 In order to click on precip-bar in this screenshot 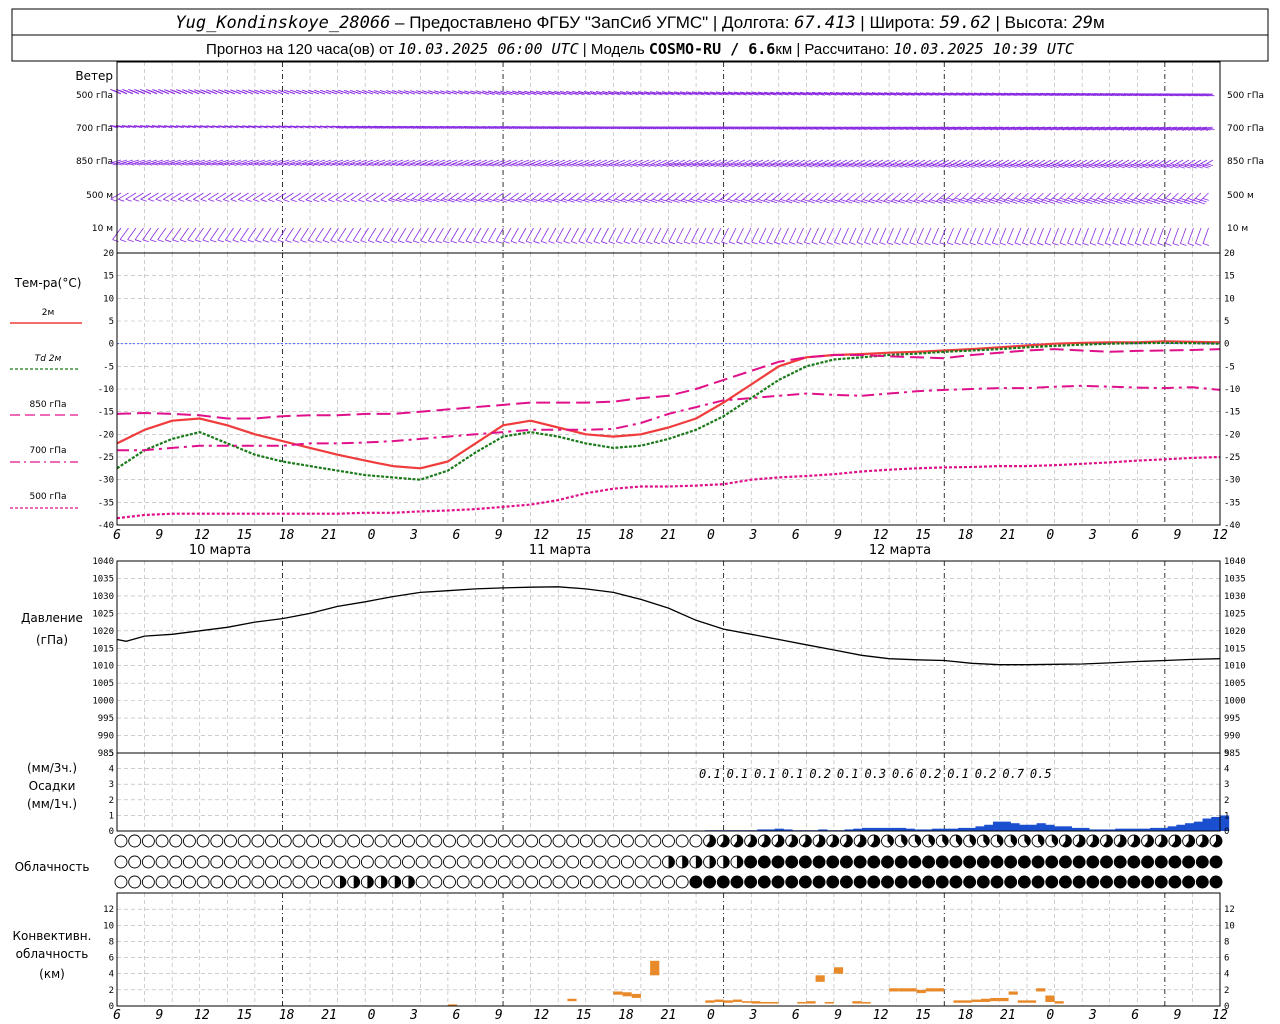, I will do `click(1181, 827)`.